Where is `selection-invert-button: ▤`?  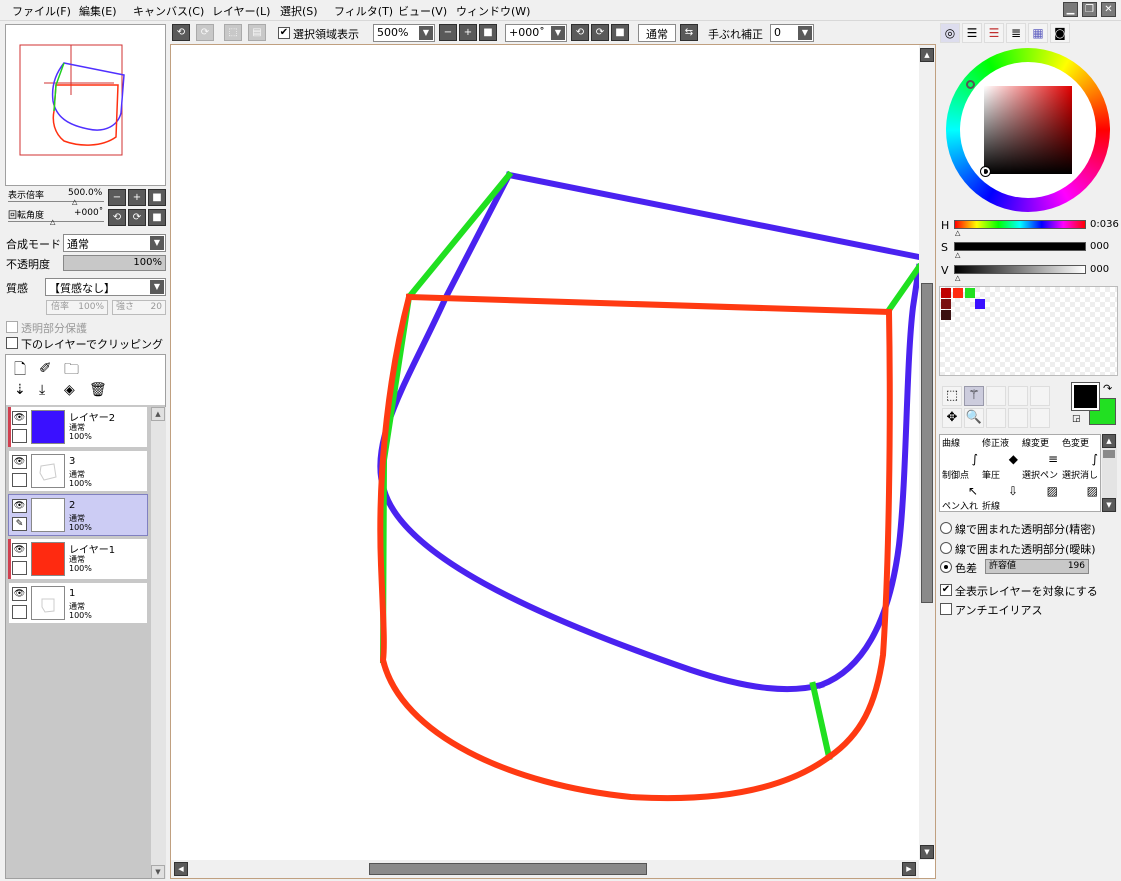
selection-invert-button: ▤ is located at coordinates (257, 32).